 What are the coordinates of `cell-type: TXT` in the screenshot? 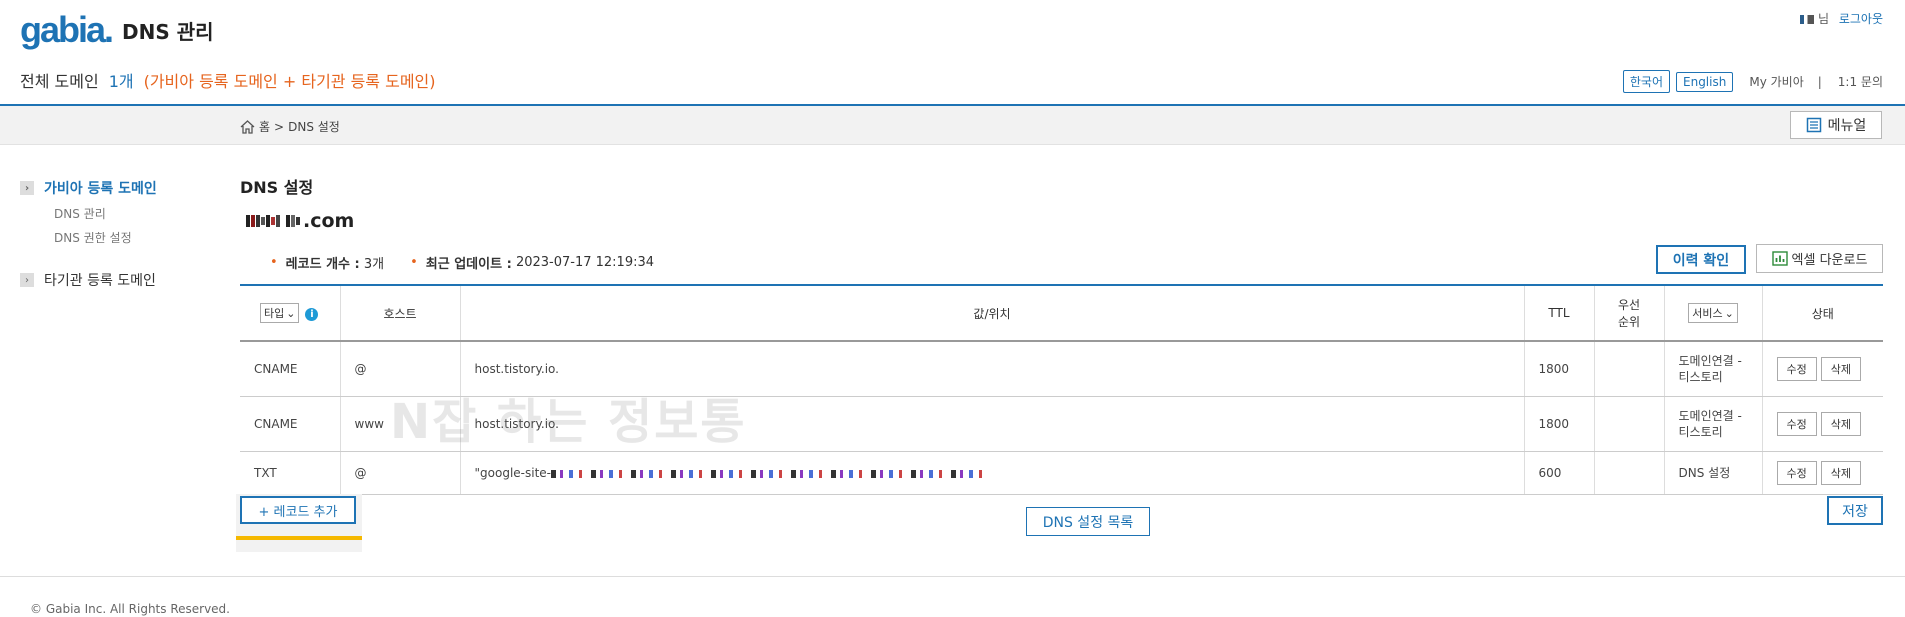 It's located at (290, 473).